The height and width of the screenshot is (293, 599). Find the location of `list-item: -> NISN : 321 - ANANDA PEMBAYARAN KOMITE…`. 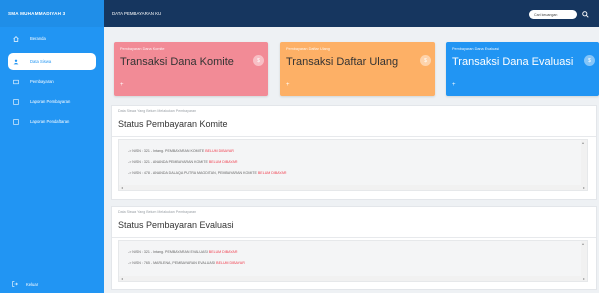

list-item: -> NISN : 321 - ANANDA PEMBAYARAN KOMITE… is located at coordinates (183, 162).